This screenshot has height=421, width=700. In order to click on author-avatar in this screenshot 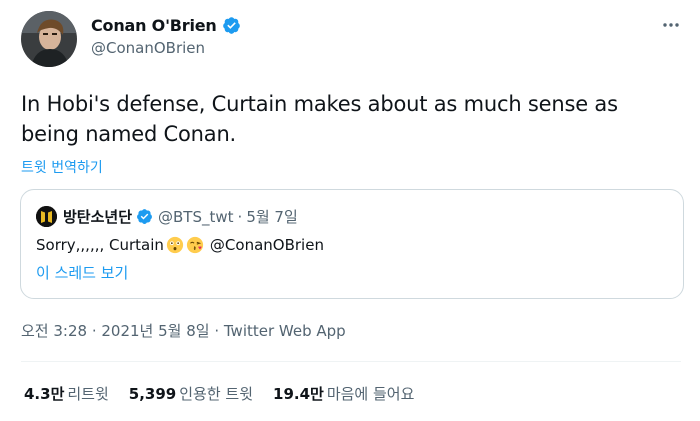, I will do `click(49, 39)`.